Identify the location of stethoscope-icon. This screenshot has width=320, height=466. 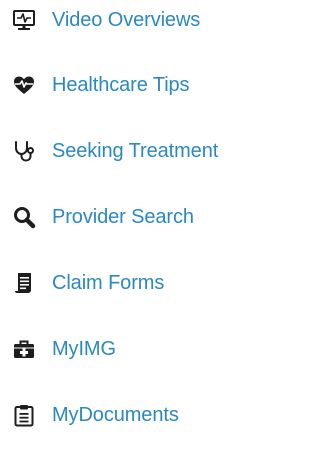
(24, 151).